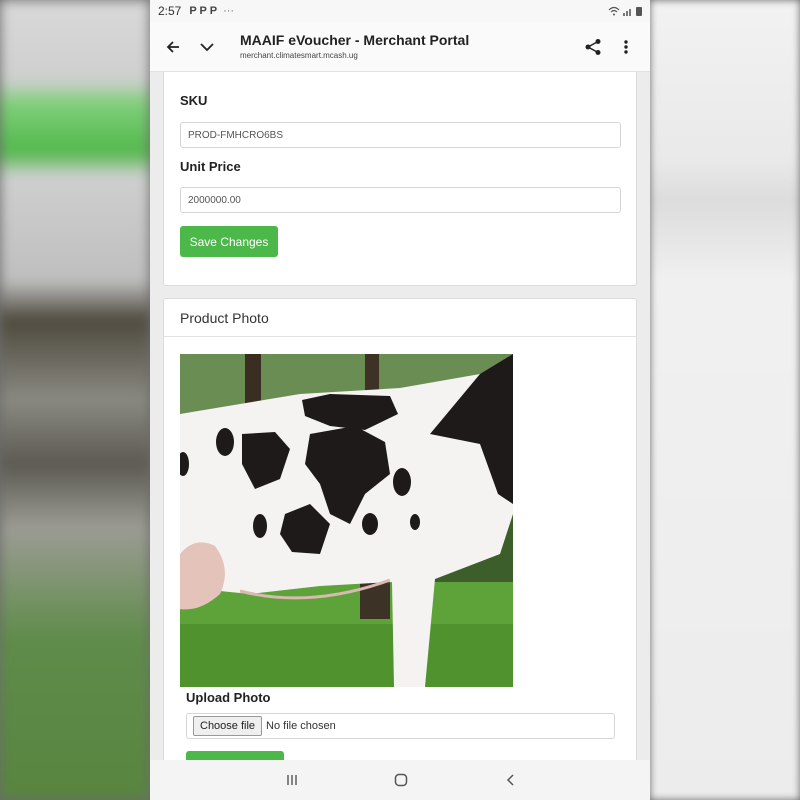 This screenshot has height=800, width=800. Describe the element at coordinates (173, 47) in the screenshot. I see `back-arrow-icon` at that location.